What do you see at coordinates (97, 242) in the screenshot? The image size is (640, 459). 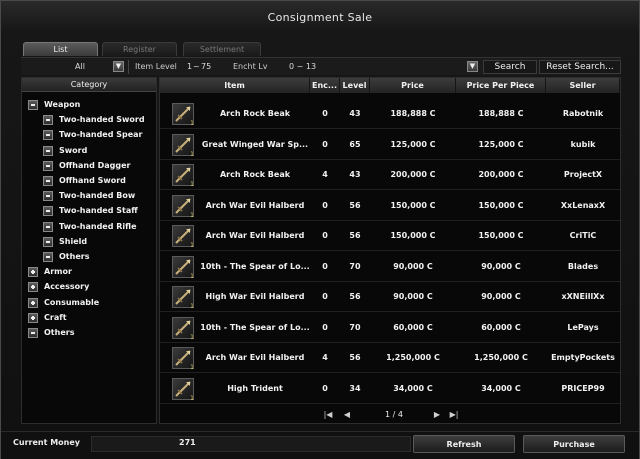 I see `category-item: Shield` at bounding box center [97, 242].